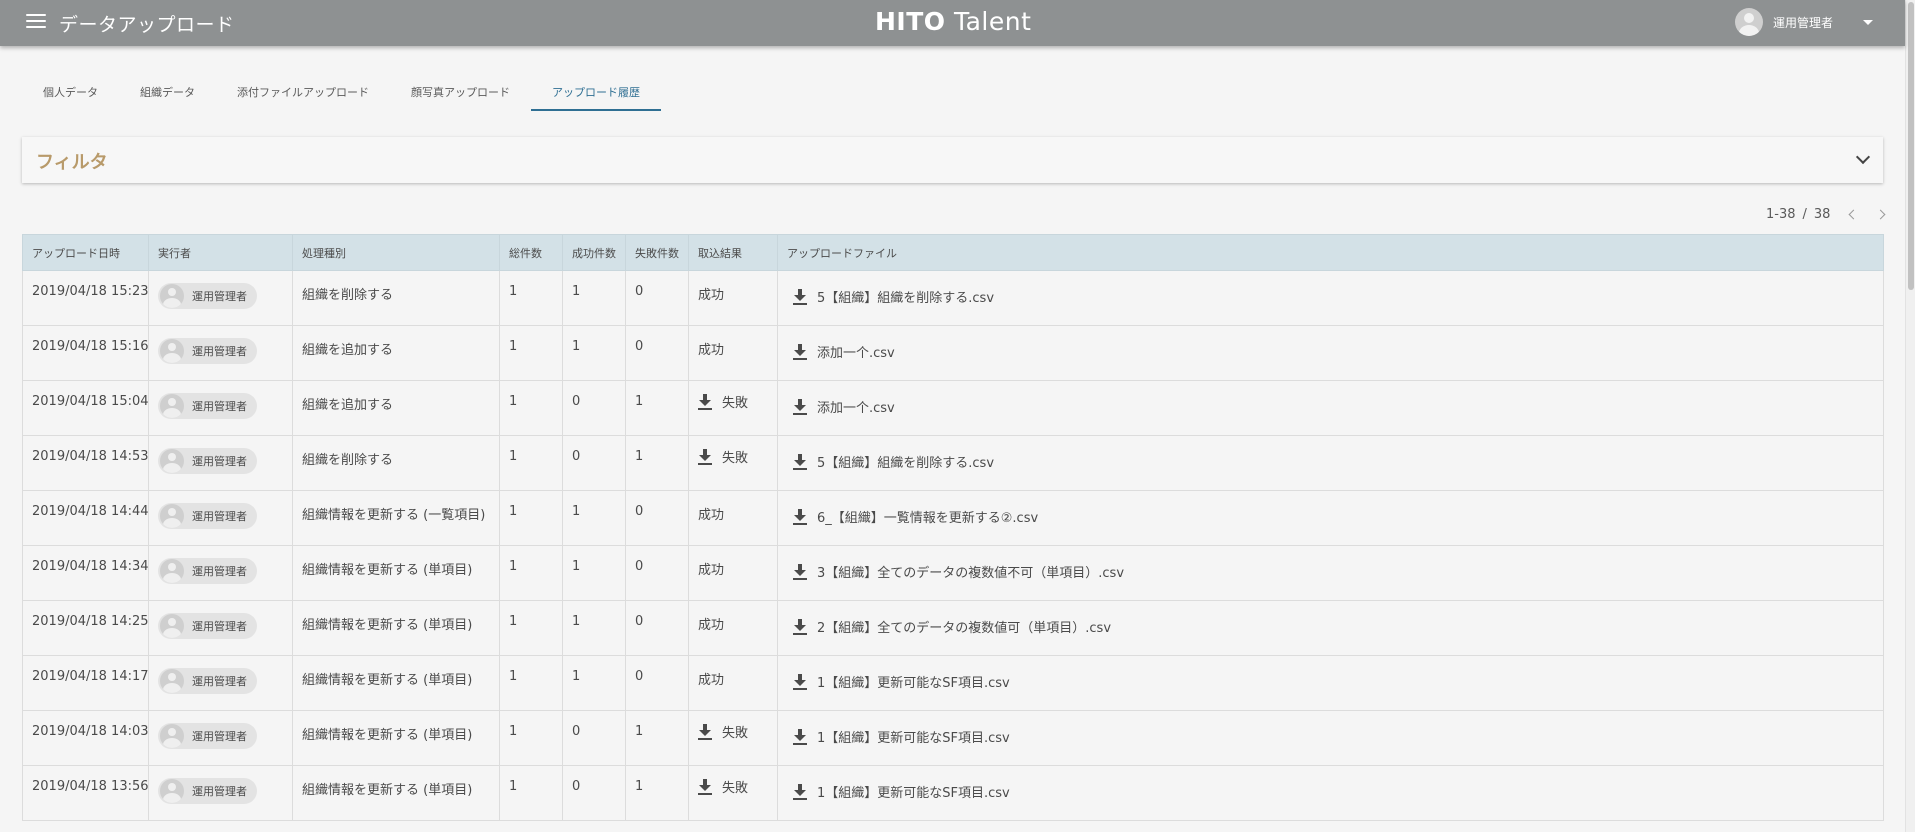  What do you see at coordinates (303, 91) in the screenshot?
I see `tab-attachment-upload: 添付ファイルアップロード` at bounding box center [303, 91].